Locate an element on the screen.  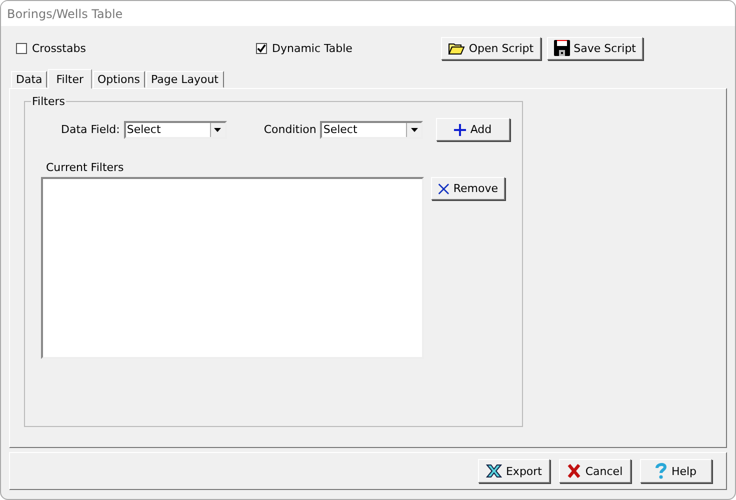
tab: Options is located at coordinates (118, 79).